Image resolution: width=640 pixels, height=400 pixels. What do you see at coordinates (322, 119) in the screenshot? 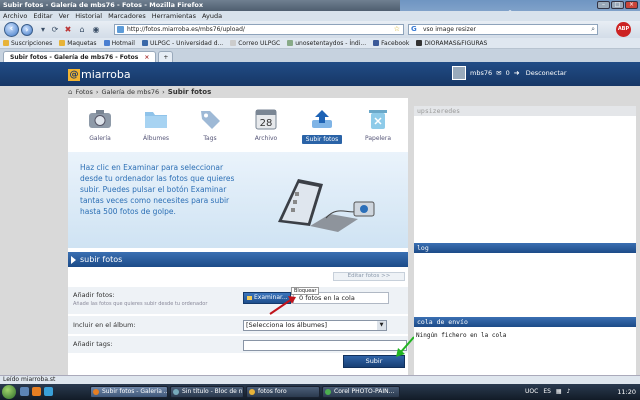
I see `upload-icon` at bounding box center [322, 119].